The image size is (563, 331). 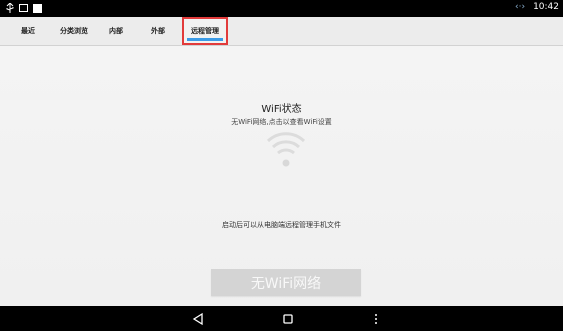 What do you see at coordinates (37, 8) in the screenshot?
I see `notification-icon` at bounding box center [37, 8].